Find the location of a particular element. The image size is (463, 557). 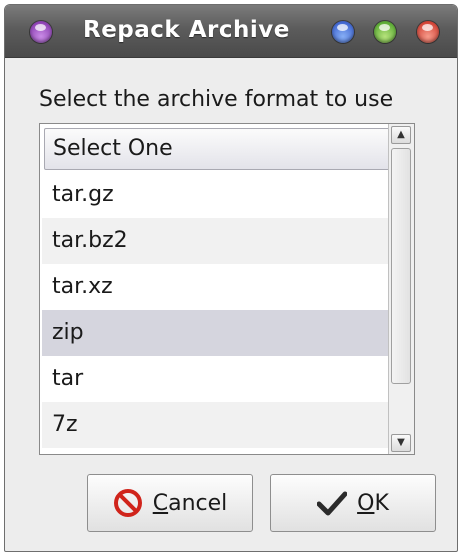

cancel-icon is located at coordinates (127, 503).